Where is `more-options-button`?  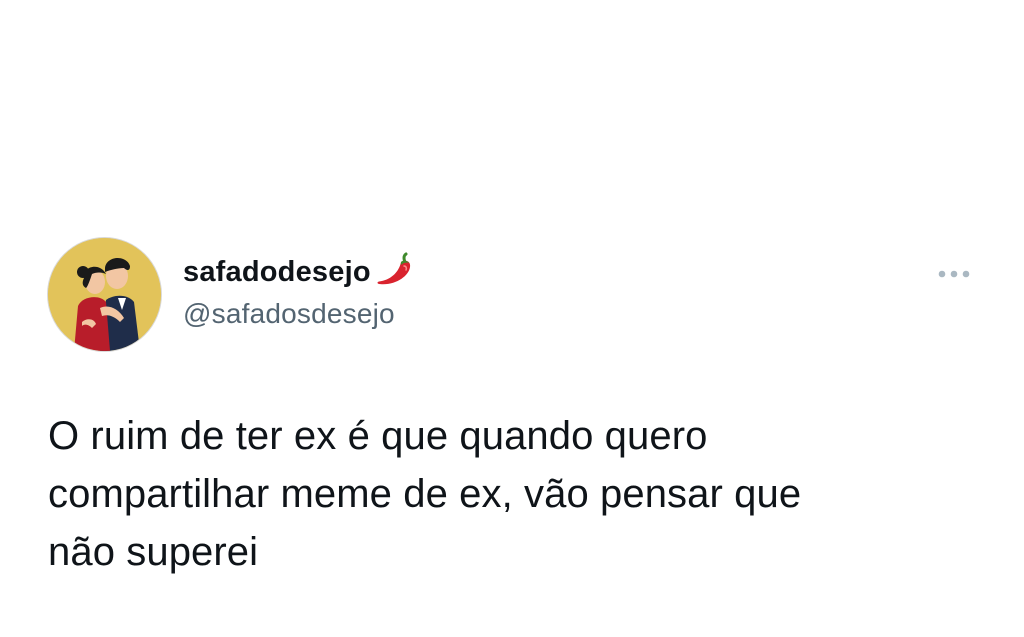 more-options-button is located at coordinates (954, 274).